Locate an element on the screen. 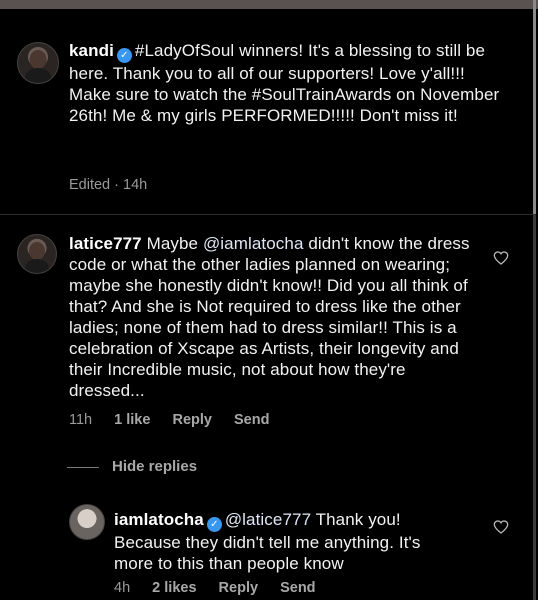 The image size is (538, 600). comment-time: 11h is located at coordinates (81, 420).